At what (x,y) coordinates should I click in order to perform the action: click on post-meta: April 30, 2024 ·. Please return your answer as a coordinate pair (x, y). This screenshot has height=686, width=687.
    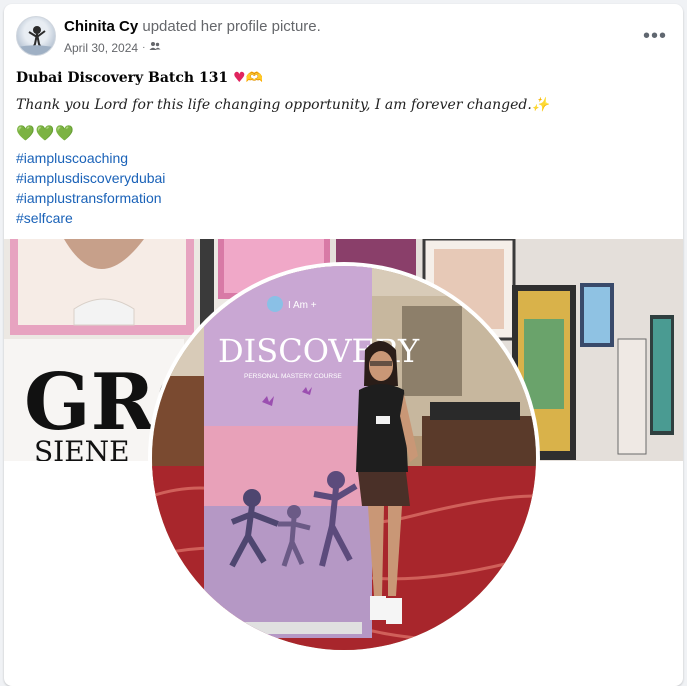
    Looking at the image, I should click on (112, 47).